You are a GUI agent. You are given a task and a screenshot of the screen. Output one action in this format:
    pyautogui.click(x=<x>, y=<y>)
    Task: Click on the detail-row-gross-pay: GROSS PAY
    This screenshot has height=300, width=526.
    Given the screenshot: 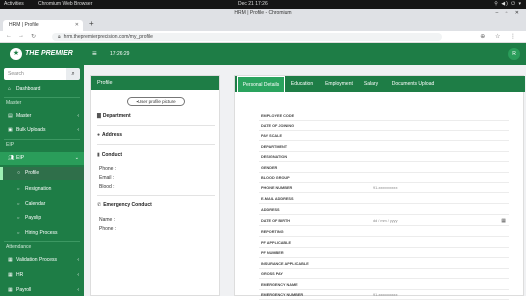 What is the action you would take?
    pyautogui.click(x=384, y=274)
    